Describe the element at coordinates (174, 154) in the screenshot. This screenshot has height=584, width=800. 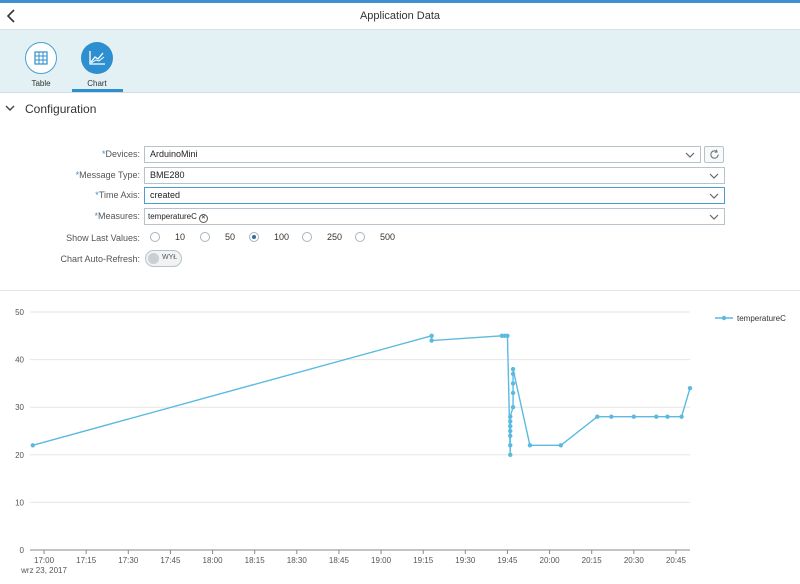
I see `devices-value: ArduinoMini` at that location.